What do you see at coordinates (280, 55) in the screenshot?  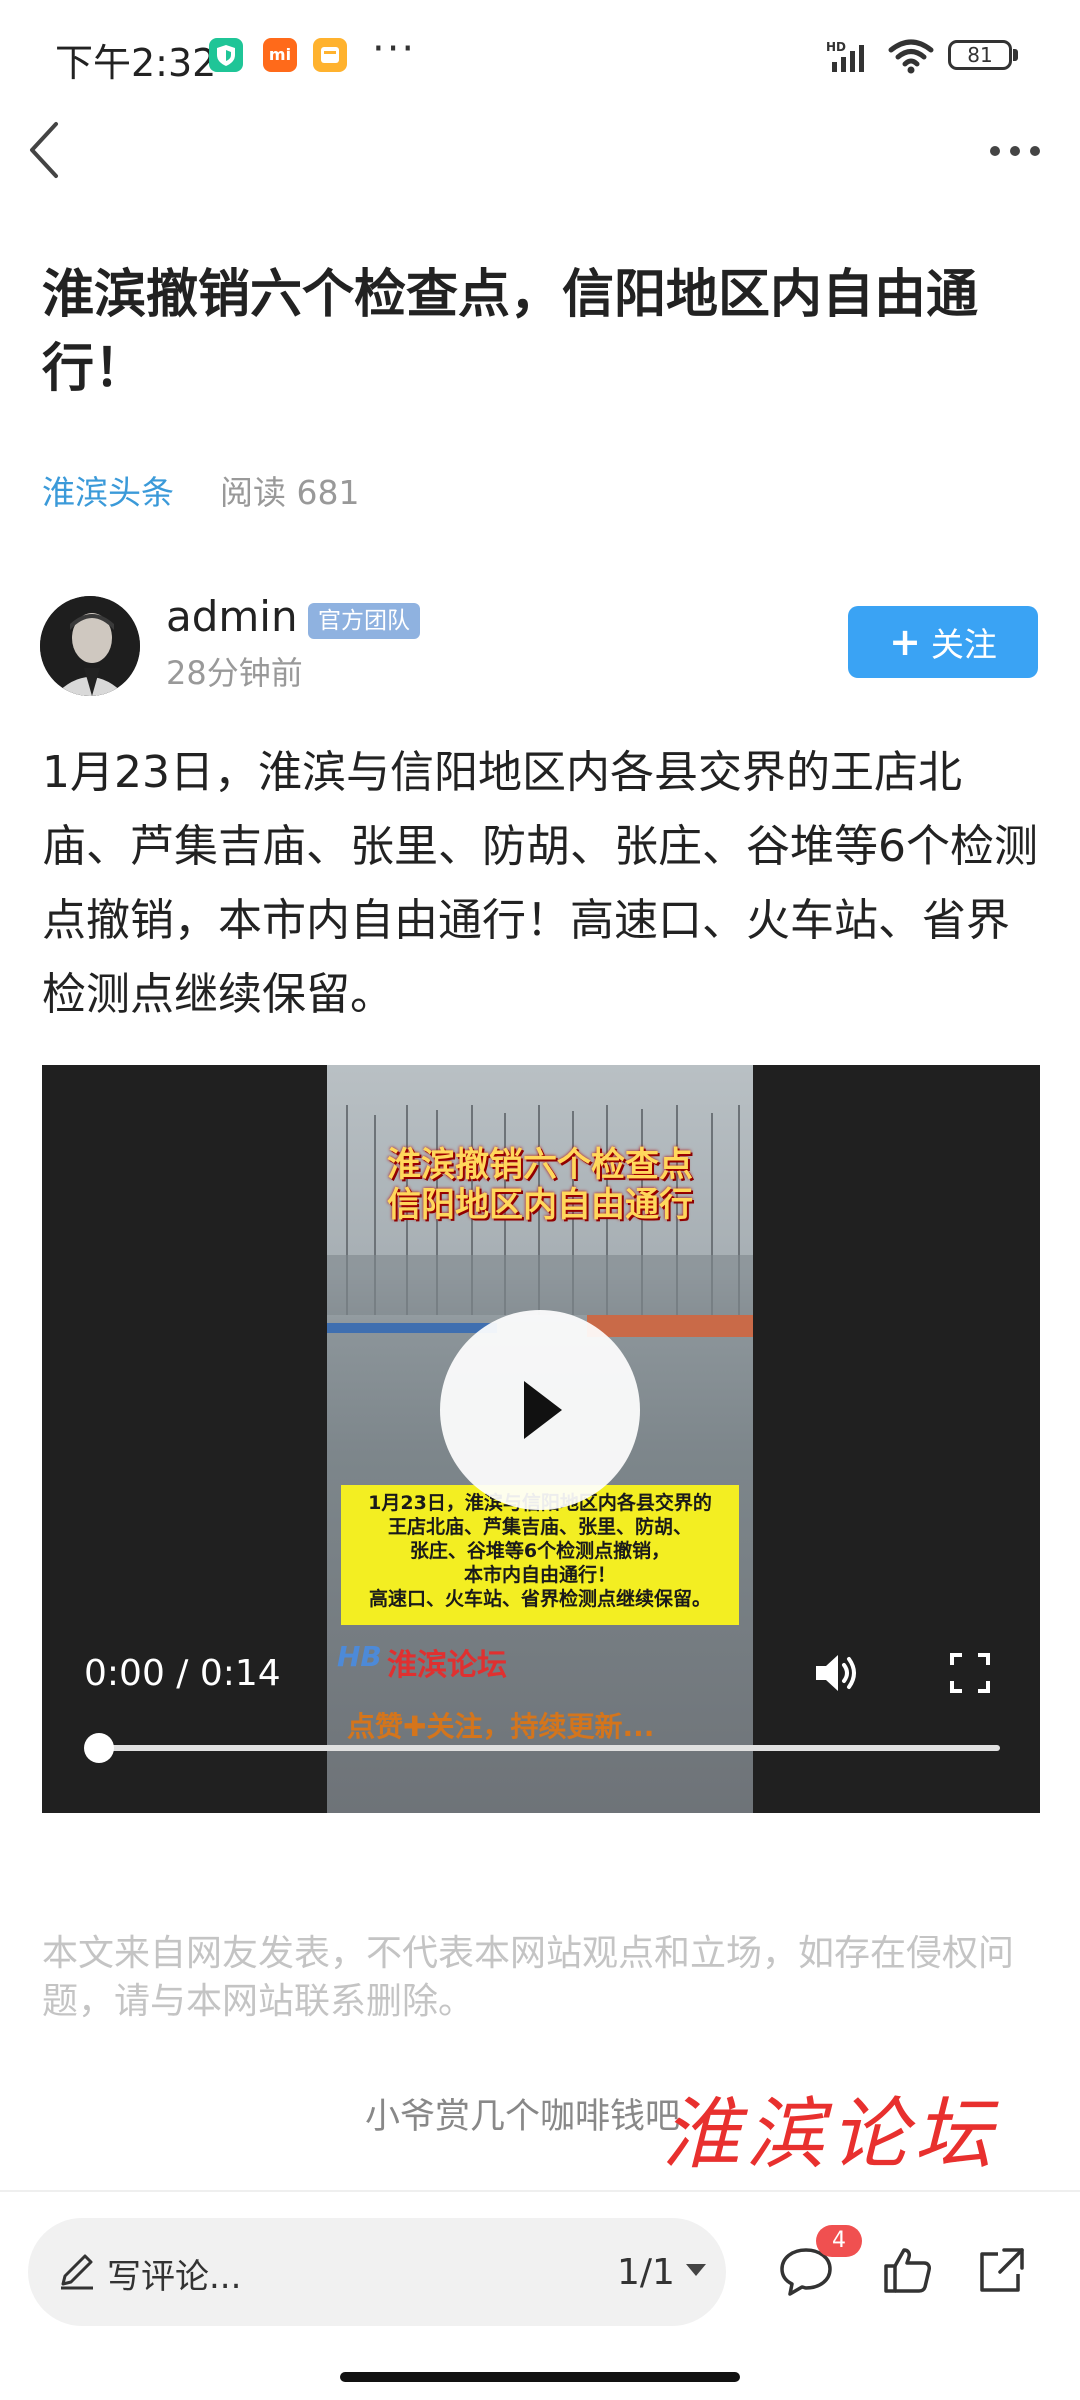 I see `mi-app-icon: mi` at bounding box center [280, 55].